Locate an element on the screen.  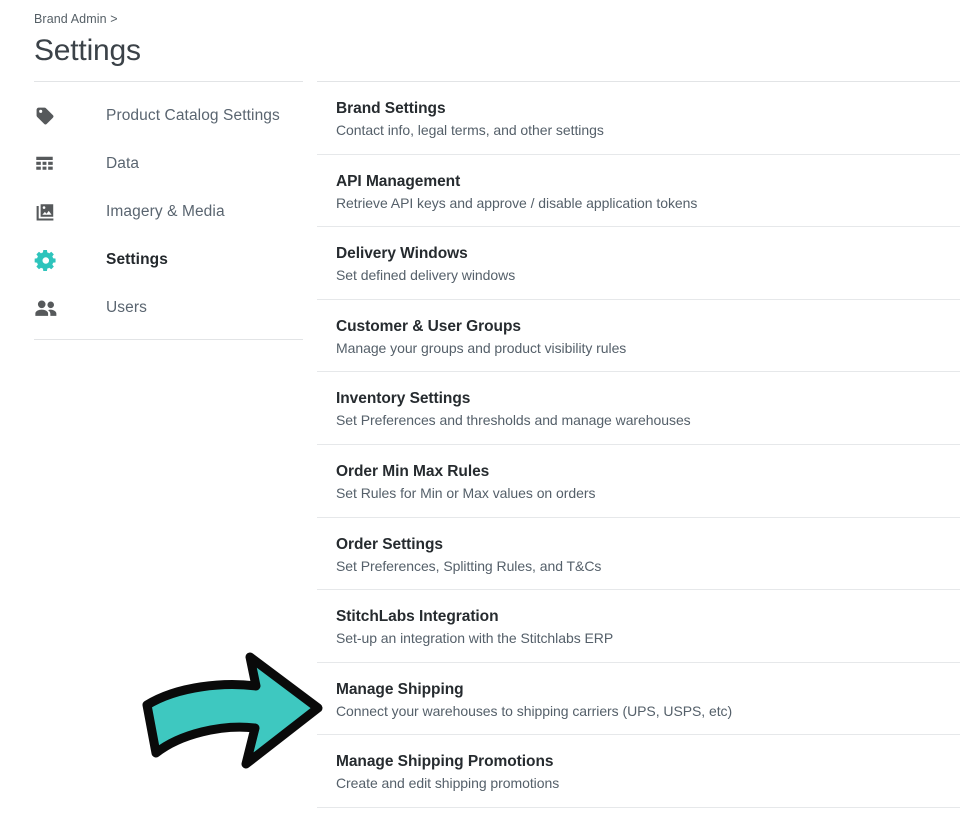
sidebar-item-label: Imagery & Media is located at coordinates (165, 211).